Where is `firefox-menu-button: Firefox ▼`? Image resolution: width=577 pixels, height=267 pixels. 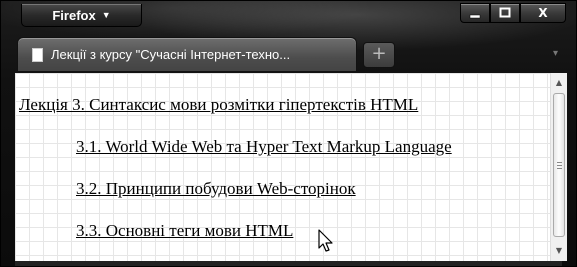 firefox-menu-button: Firefox ▼ is located at coordinates (81, 15).